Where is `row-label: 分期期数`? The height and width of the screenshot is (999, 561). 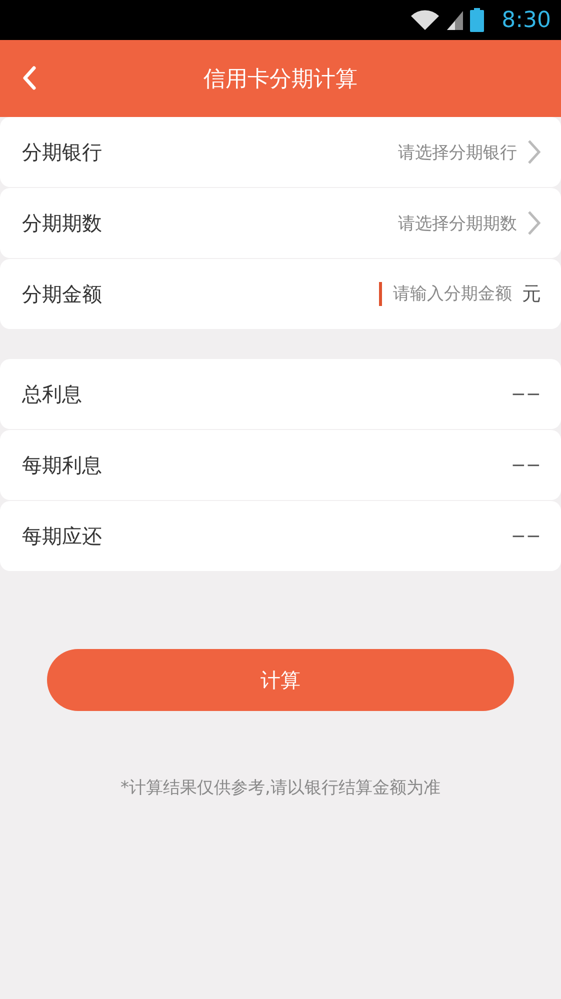
row-label: 分期期数 is located at coordinates (62, 223).